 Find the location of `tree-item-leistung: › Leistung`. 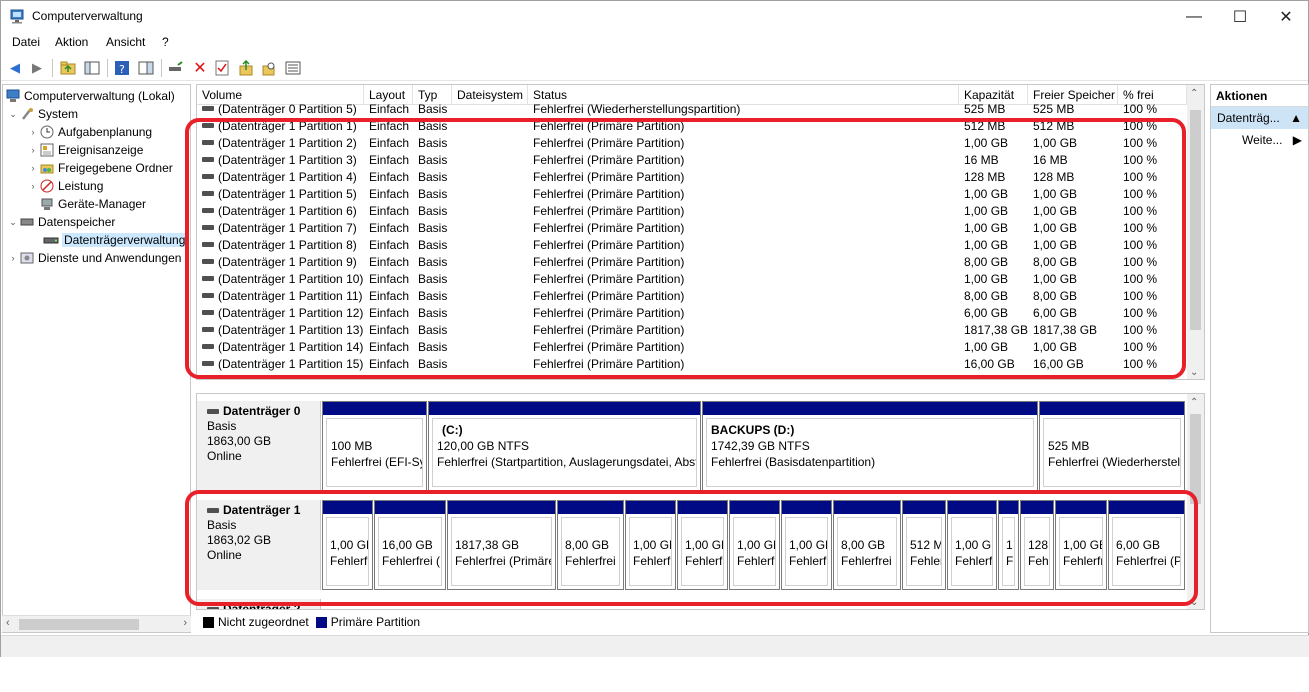

tree-item-leistung: › Leistung is located at coordinates (65, 186).